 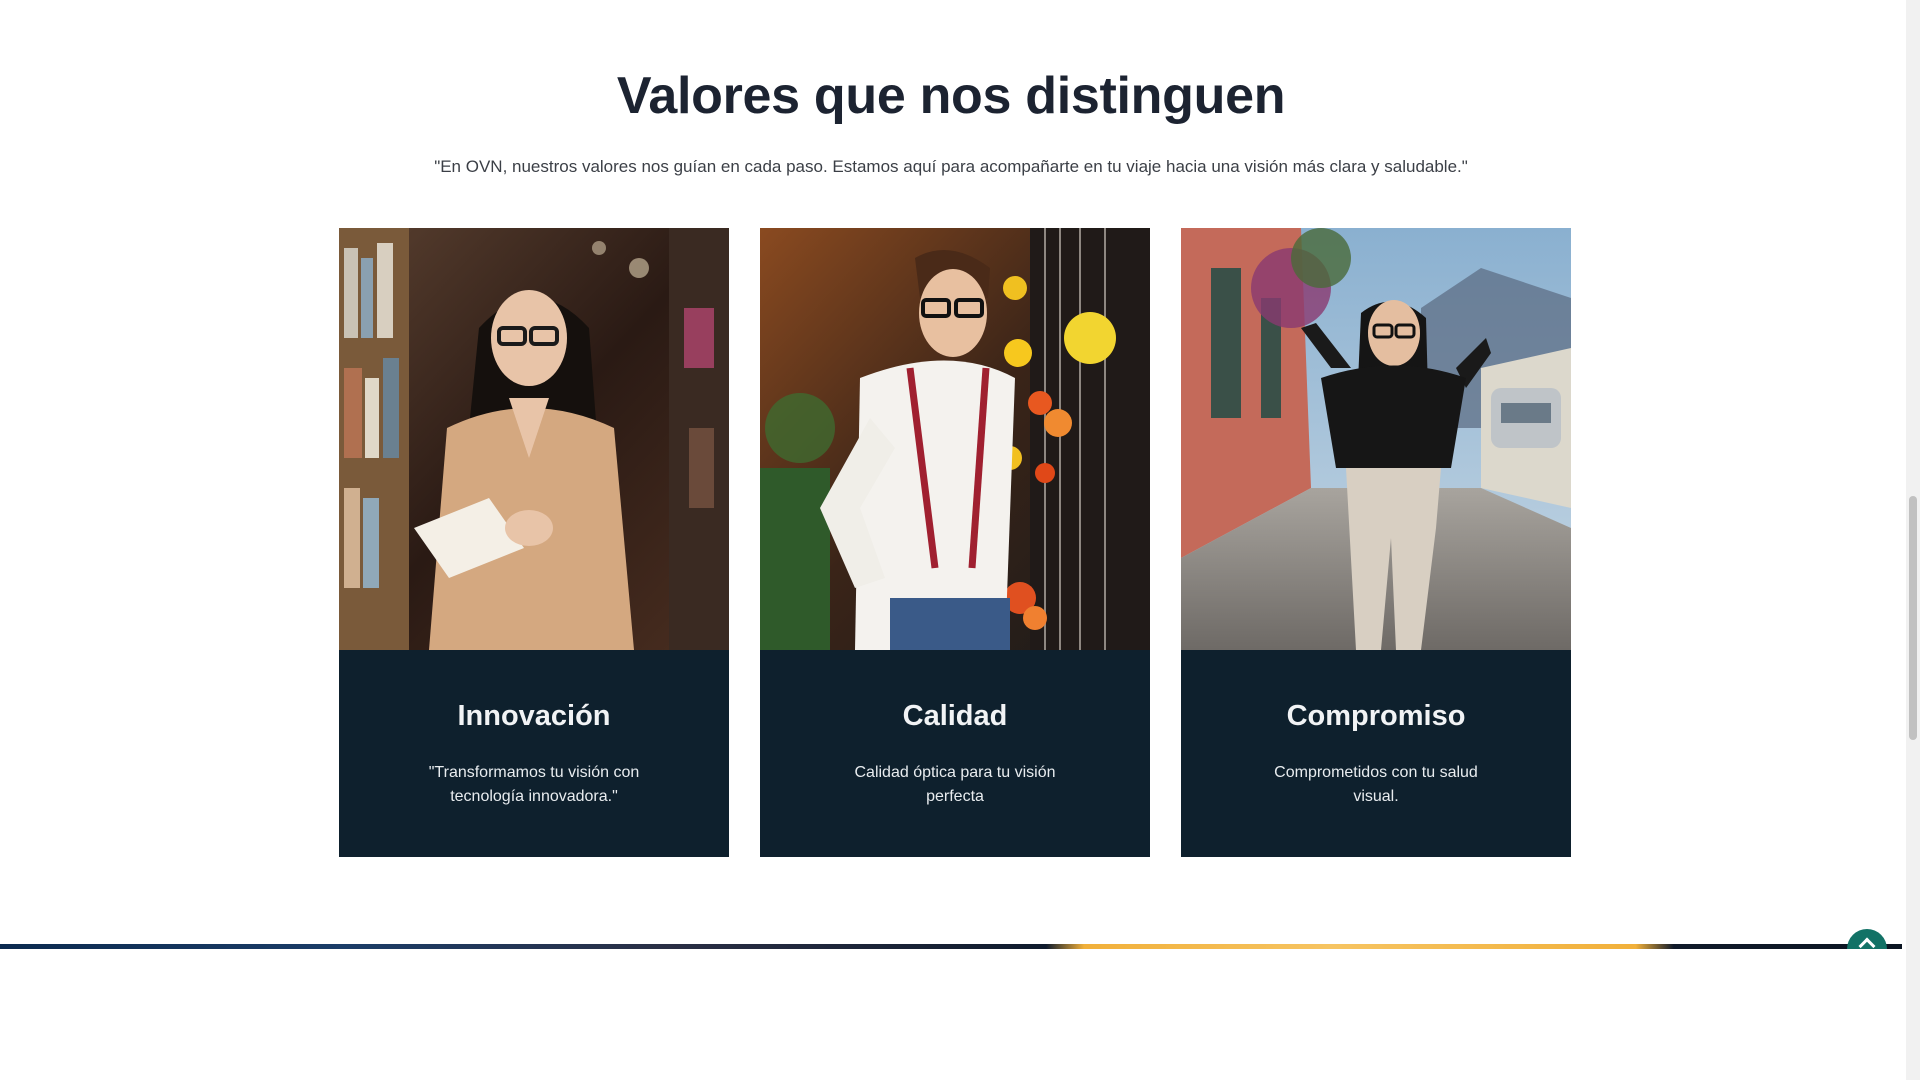 I want to click on card-text: Comprometidos con tu salud visual., so click(x=1376, y=784).